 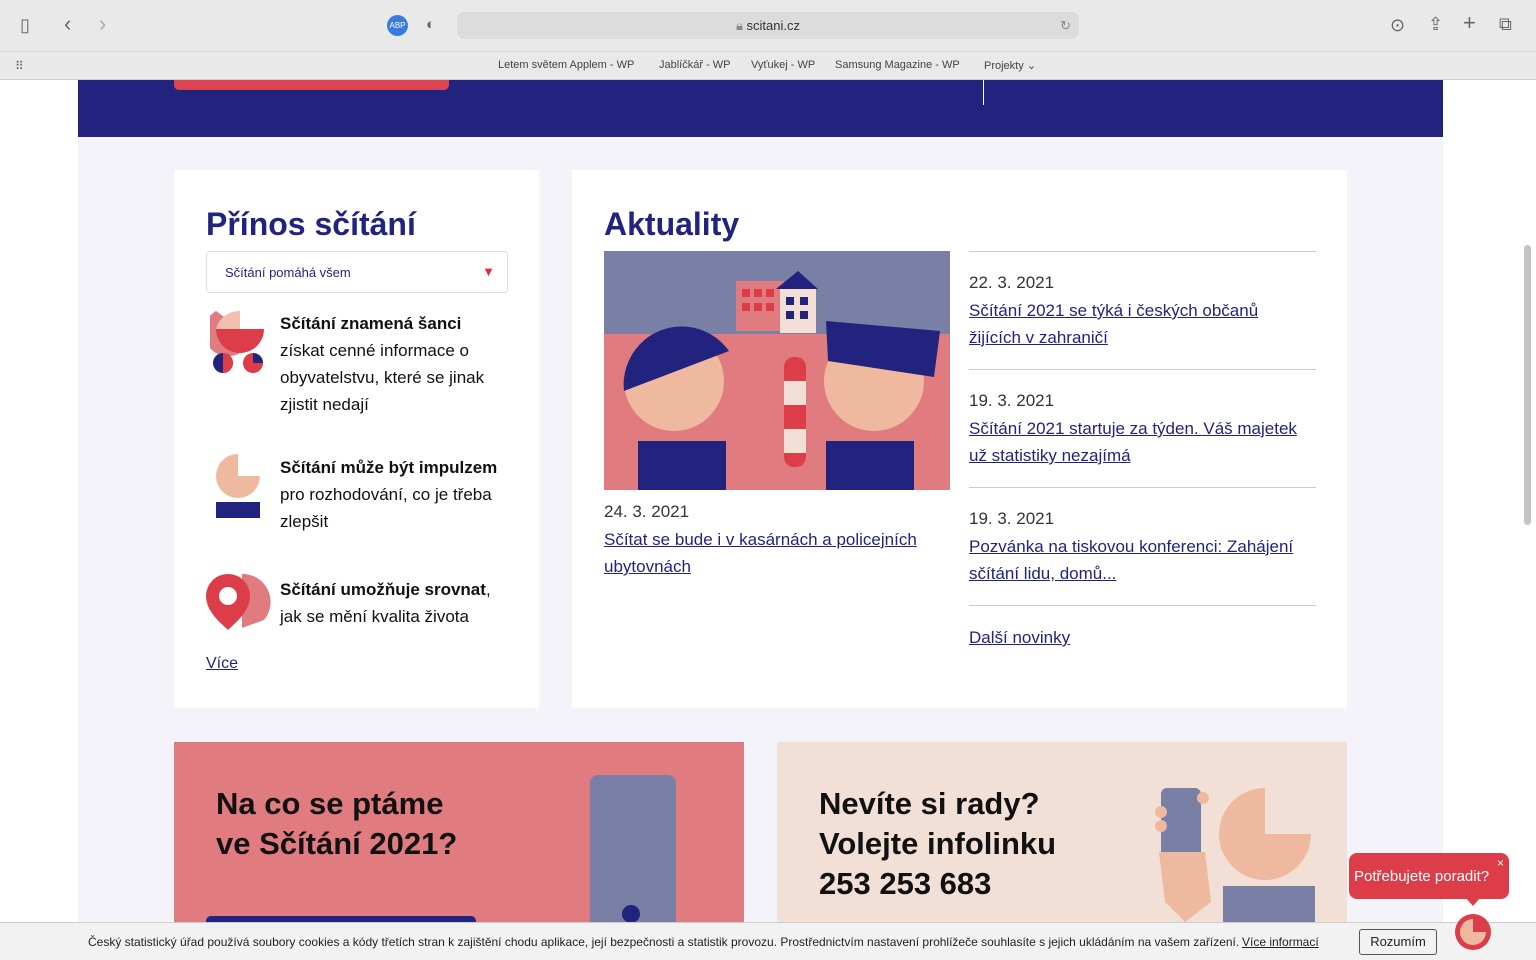 I want to click on more-news-link: Další novinky, so click(x=1019, y=637).